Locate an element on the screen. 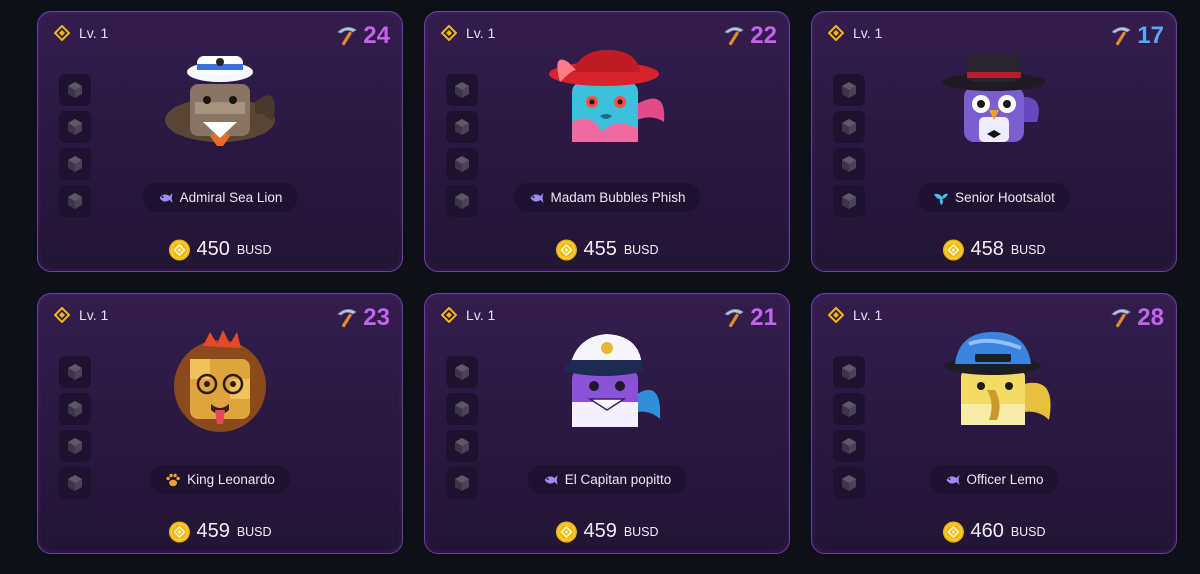 The width and height of the screenshot is (1200, 574). power-value: 24 is located at coordinates (376, 35).